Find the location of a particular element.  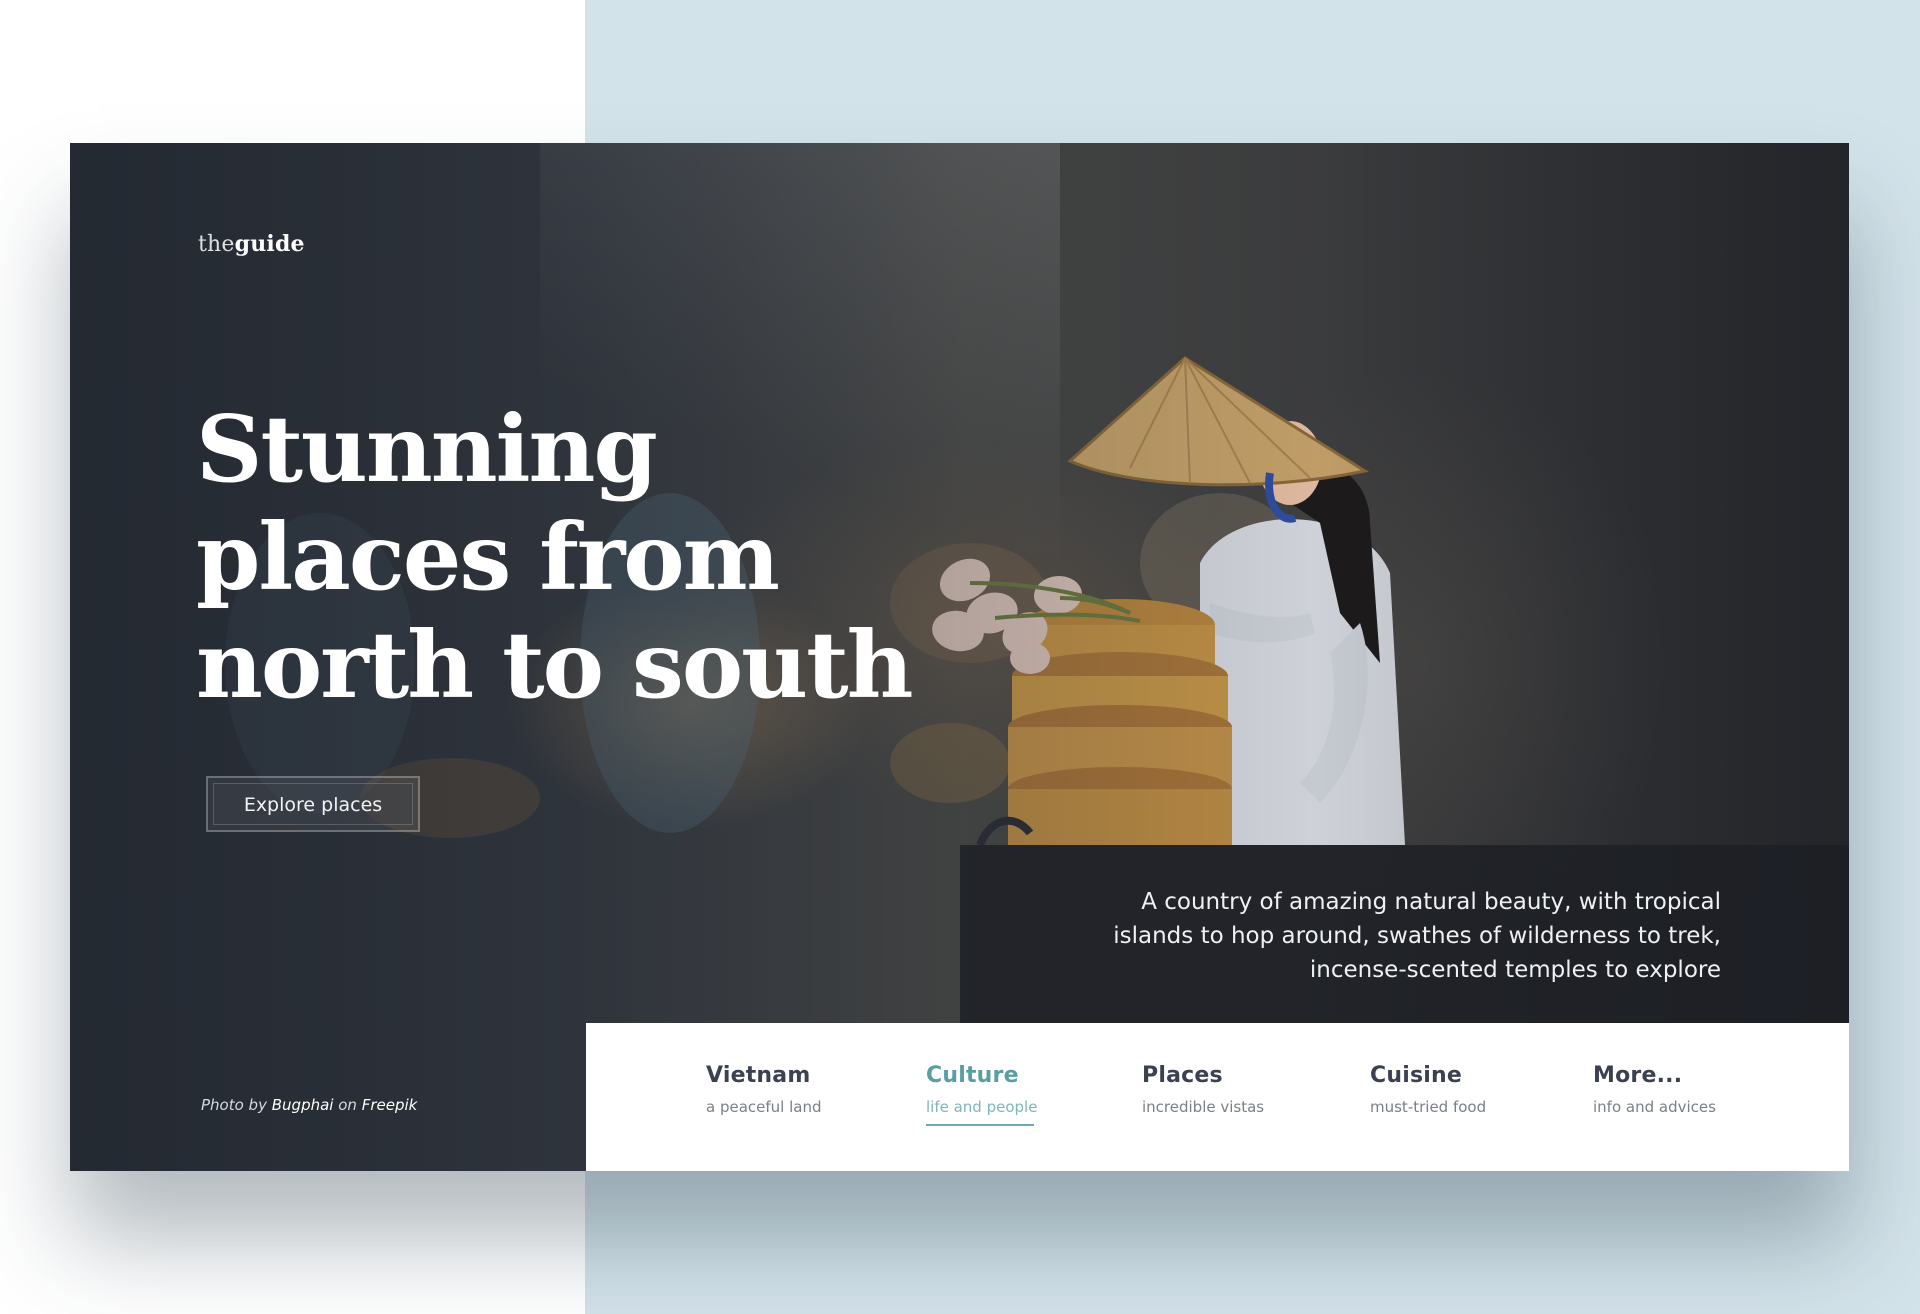

credit-source-link: Freepik is located at coordinates (390, 1105).